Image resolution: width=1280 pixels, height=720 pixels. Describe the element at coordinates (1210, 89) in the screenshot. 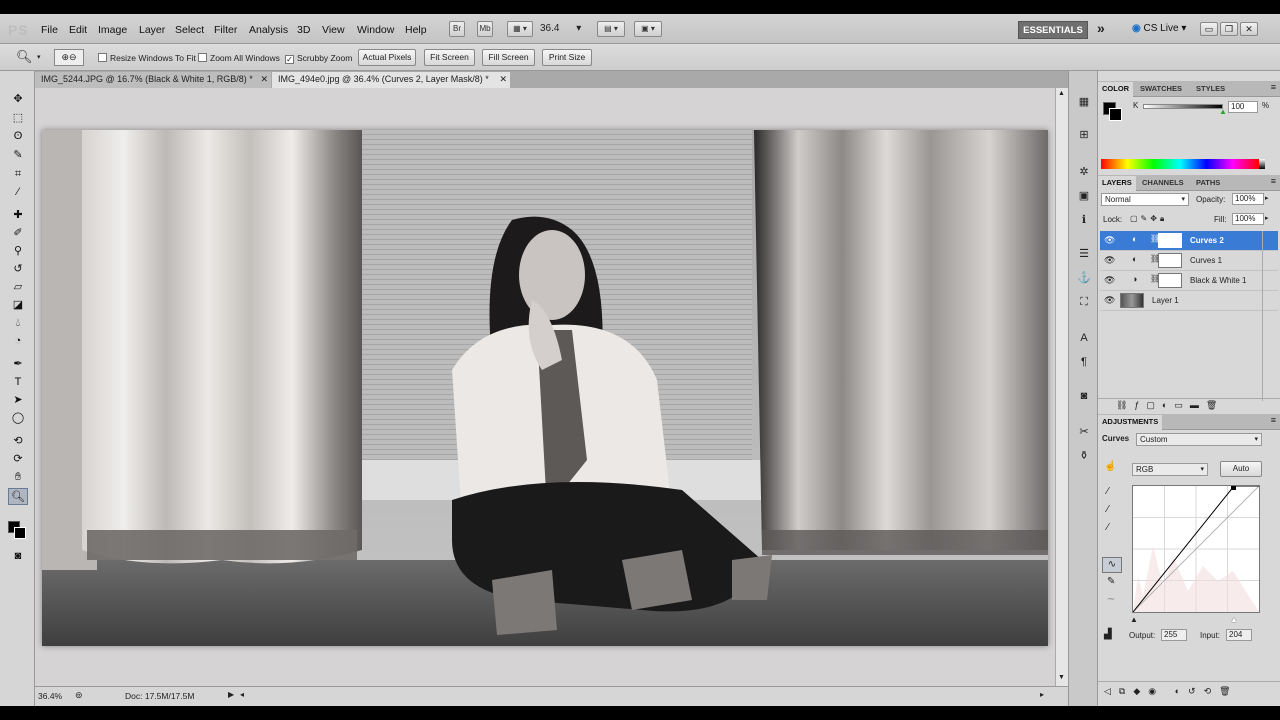

I see `tab-styles: STYLES` at that location.